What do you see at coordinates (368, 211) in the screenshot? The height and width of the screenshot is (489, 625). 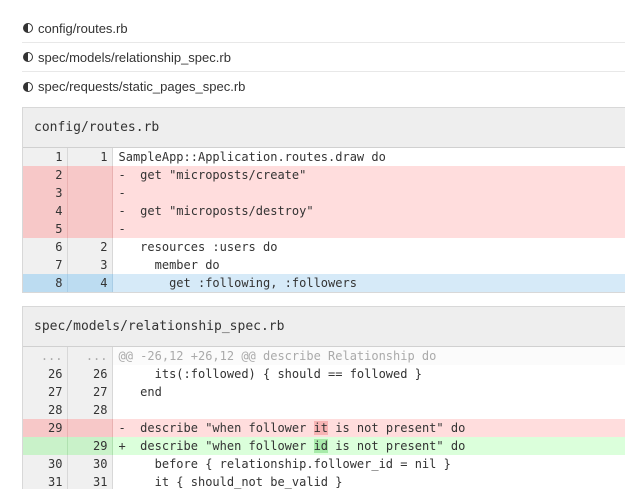 I see `line-code: - get "microposts/destroy"` at bounding box center [368, 211].